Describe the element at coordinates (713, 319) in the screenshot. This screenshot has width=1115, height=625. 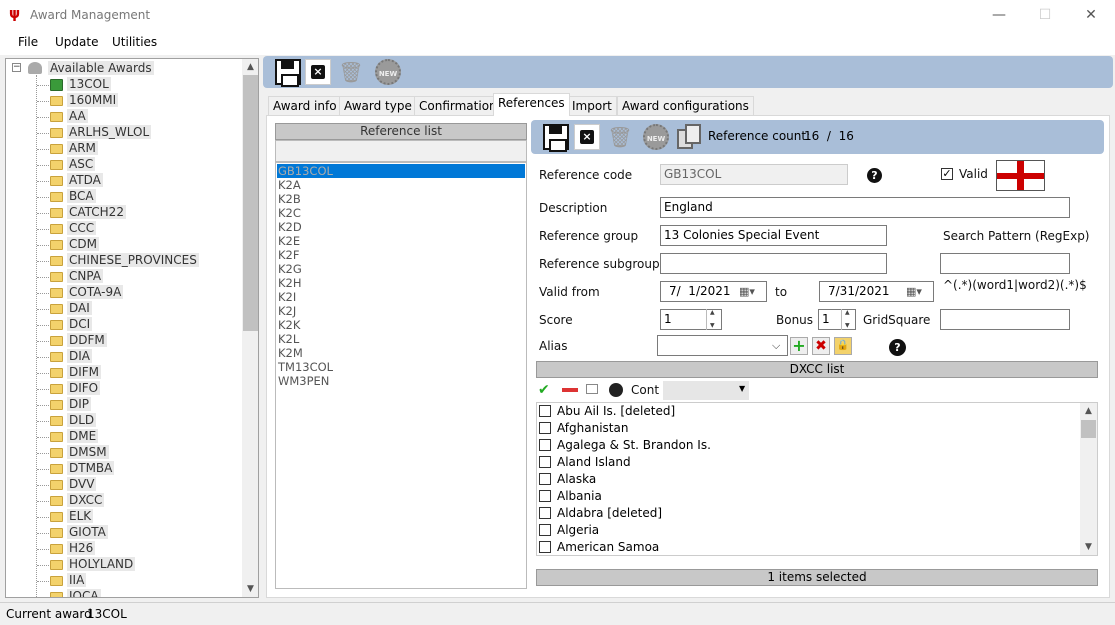
I see `score-spinner` at that location.